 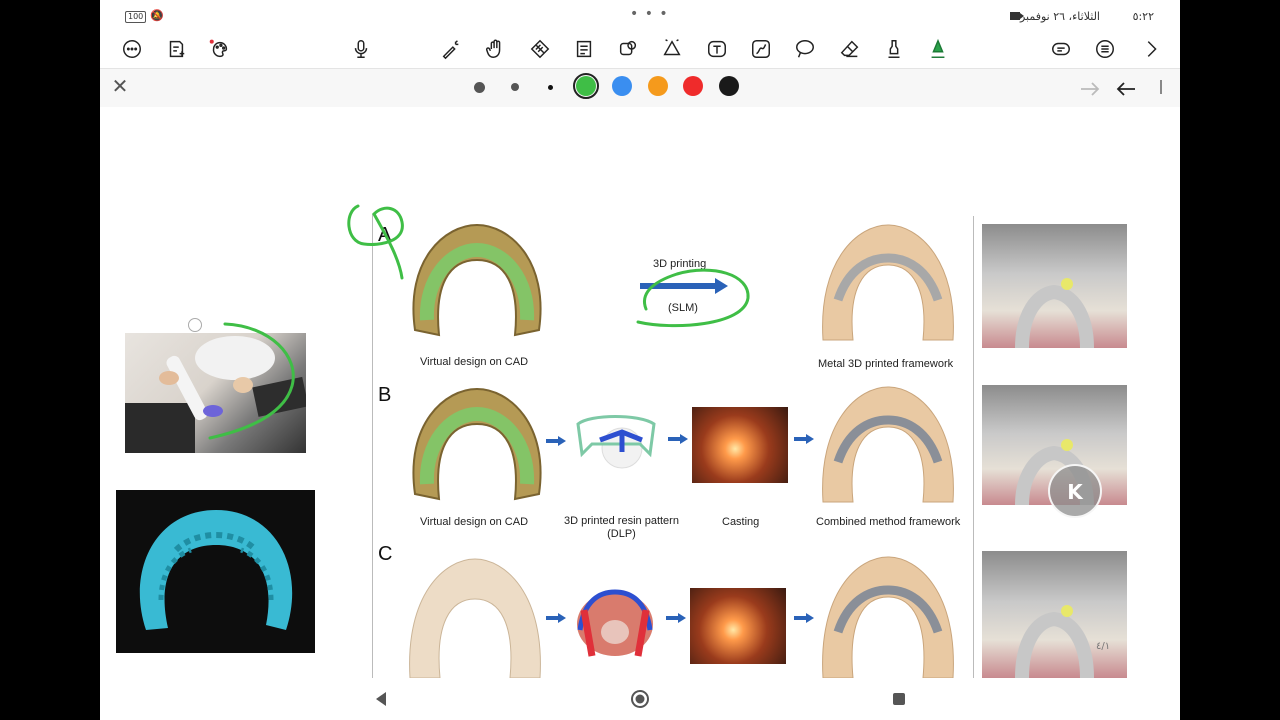 What do you see at coordinates (1126, 87) in the screenshot?
I see `undo-icon` at bounding box center [1126, 87].